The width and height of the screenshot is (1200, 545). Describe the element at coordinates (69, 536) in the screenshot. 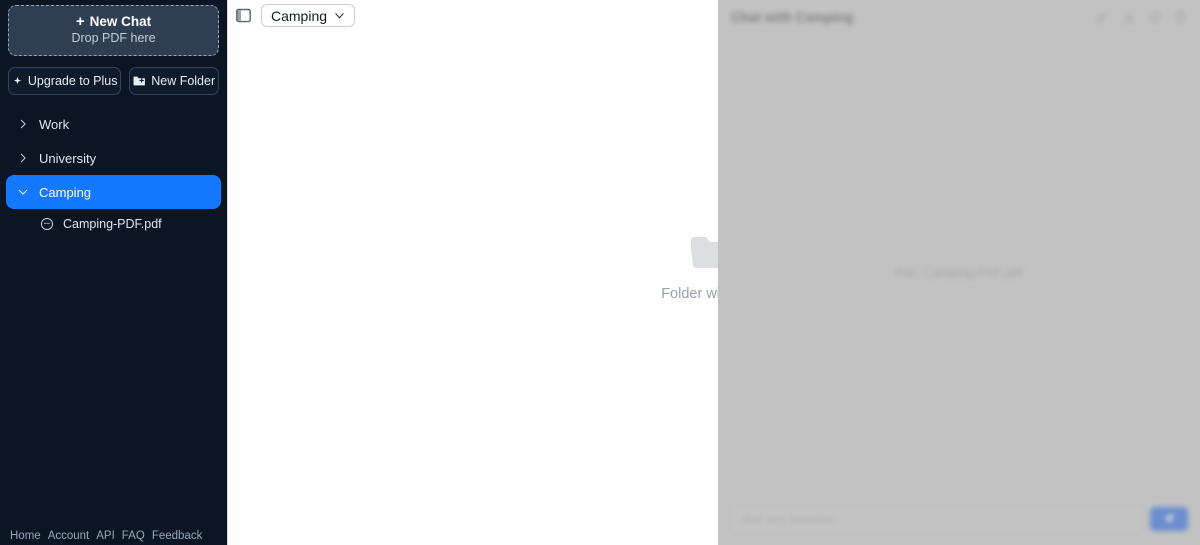

I see `footer-link-account: Account` at that location.